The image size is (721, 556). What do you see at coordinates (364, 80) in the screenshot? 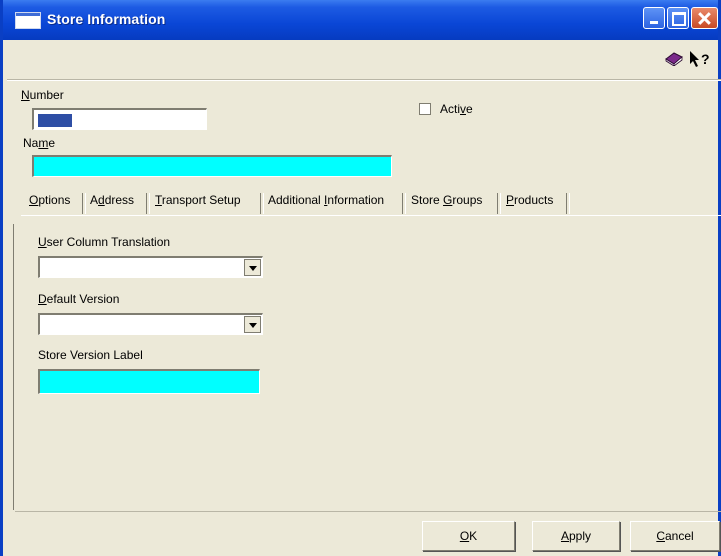
I see `toolbar-divider-highlight` at bounding box center [364, 80].